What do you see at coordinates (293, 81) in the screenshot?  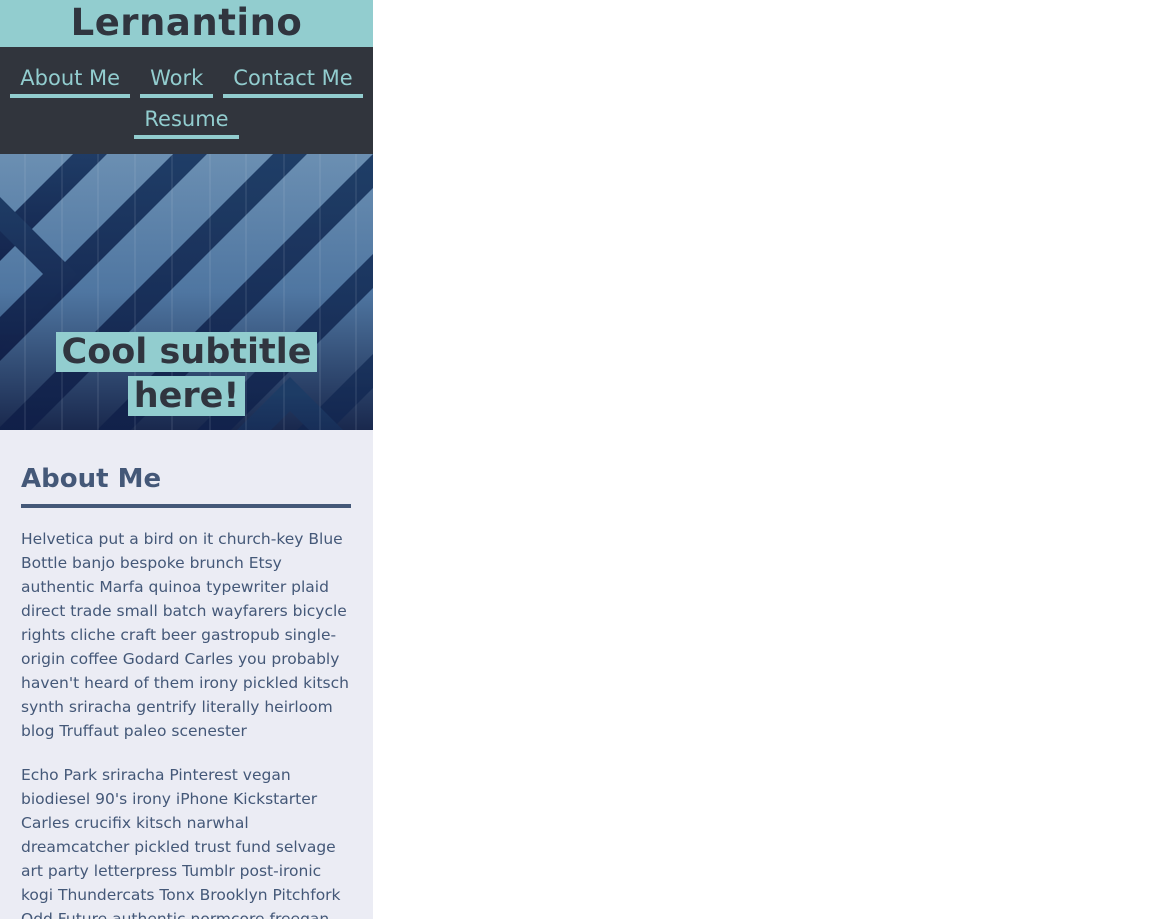 I see `nav-link-contact-me: Contact Me` at bounding box center [293, 81].